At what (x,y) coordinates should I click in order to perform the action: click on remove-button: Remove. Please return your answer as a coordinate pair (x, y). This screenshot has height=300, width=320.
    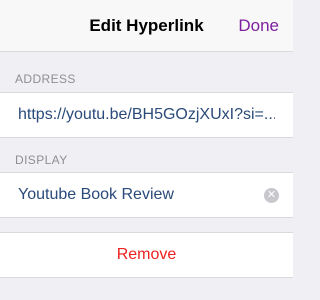
    Looking at the image, I should click on (146, 255).